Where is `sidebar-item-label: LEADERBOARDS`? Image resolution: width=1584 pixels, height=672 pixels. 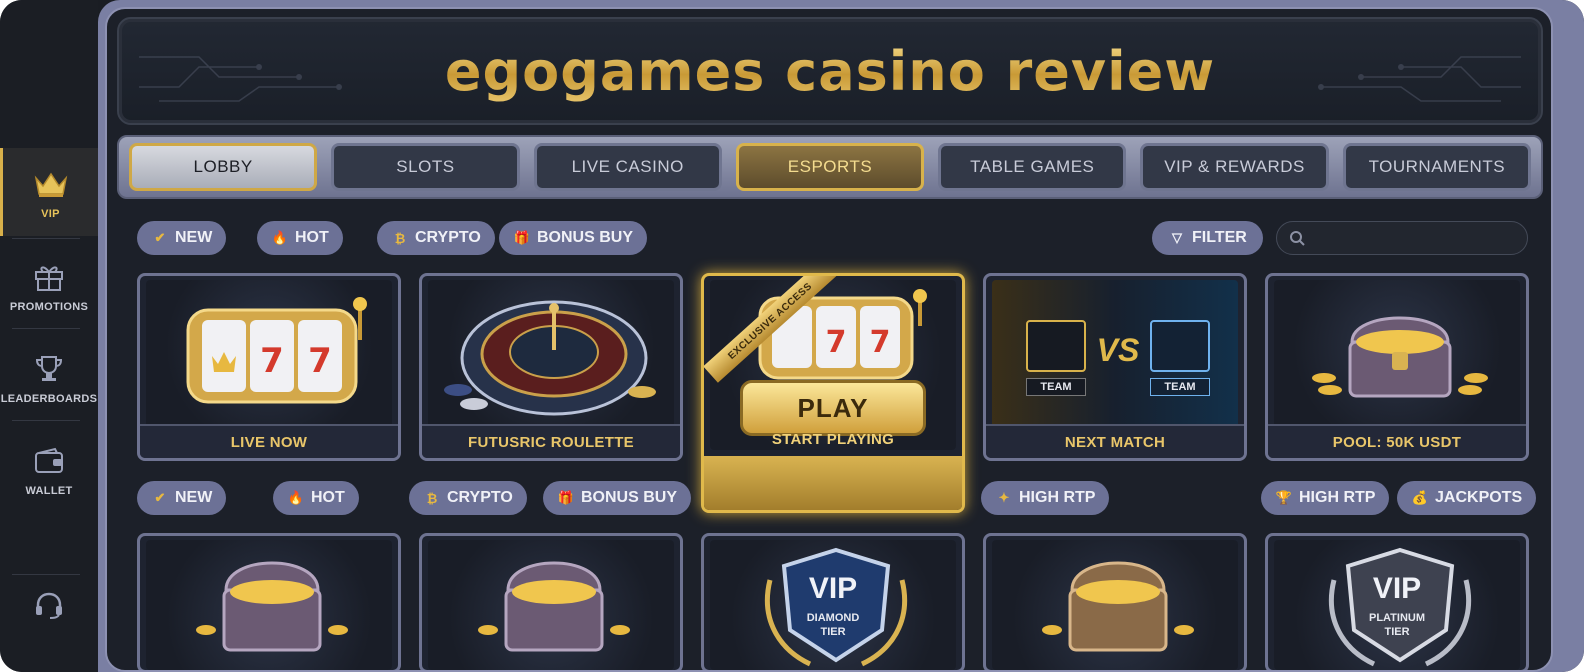 sidebar-item-label: LEADERBOARDS is located at coordinates (49, 399).